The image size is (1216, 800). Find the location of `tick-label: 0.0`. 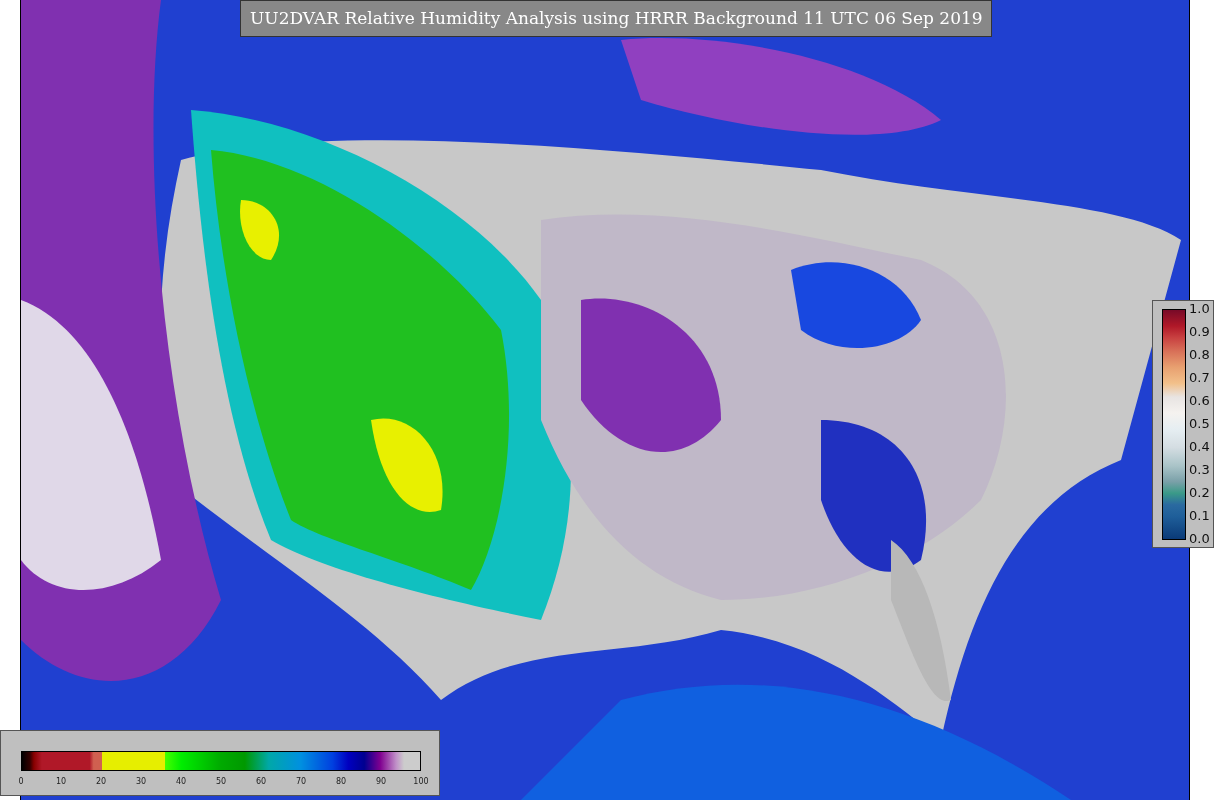

tick-label: 0.0 is located at coordinates (1199, 539).